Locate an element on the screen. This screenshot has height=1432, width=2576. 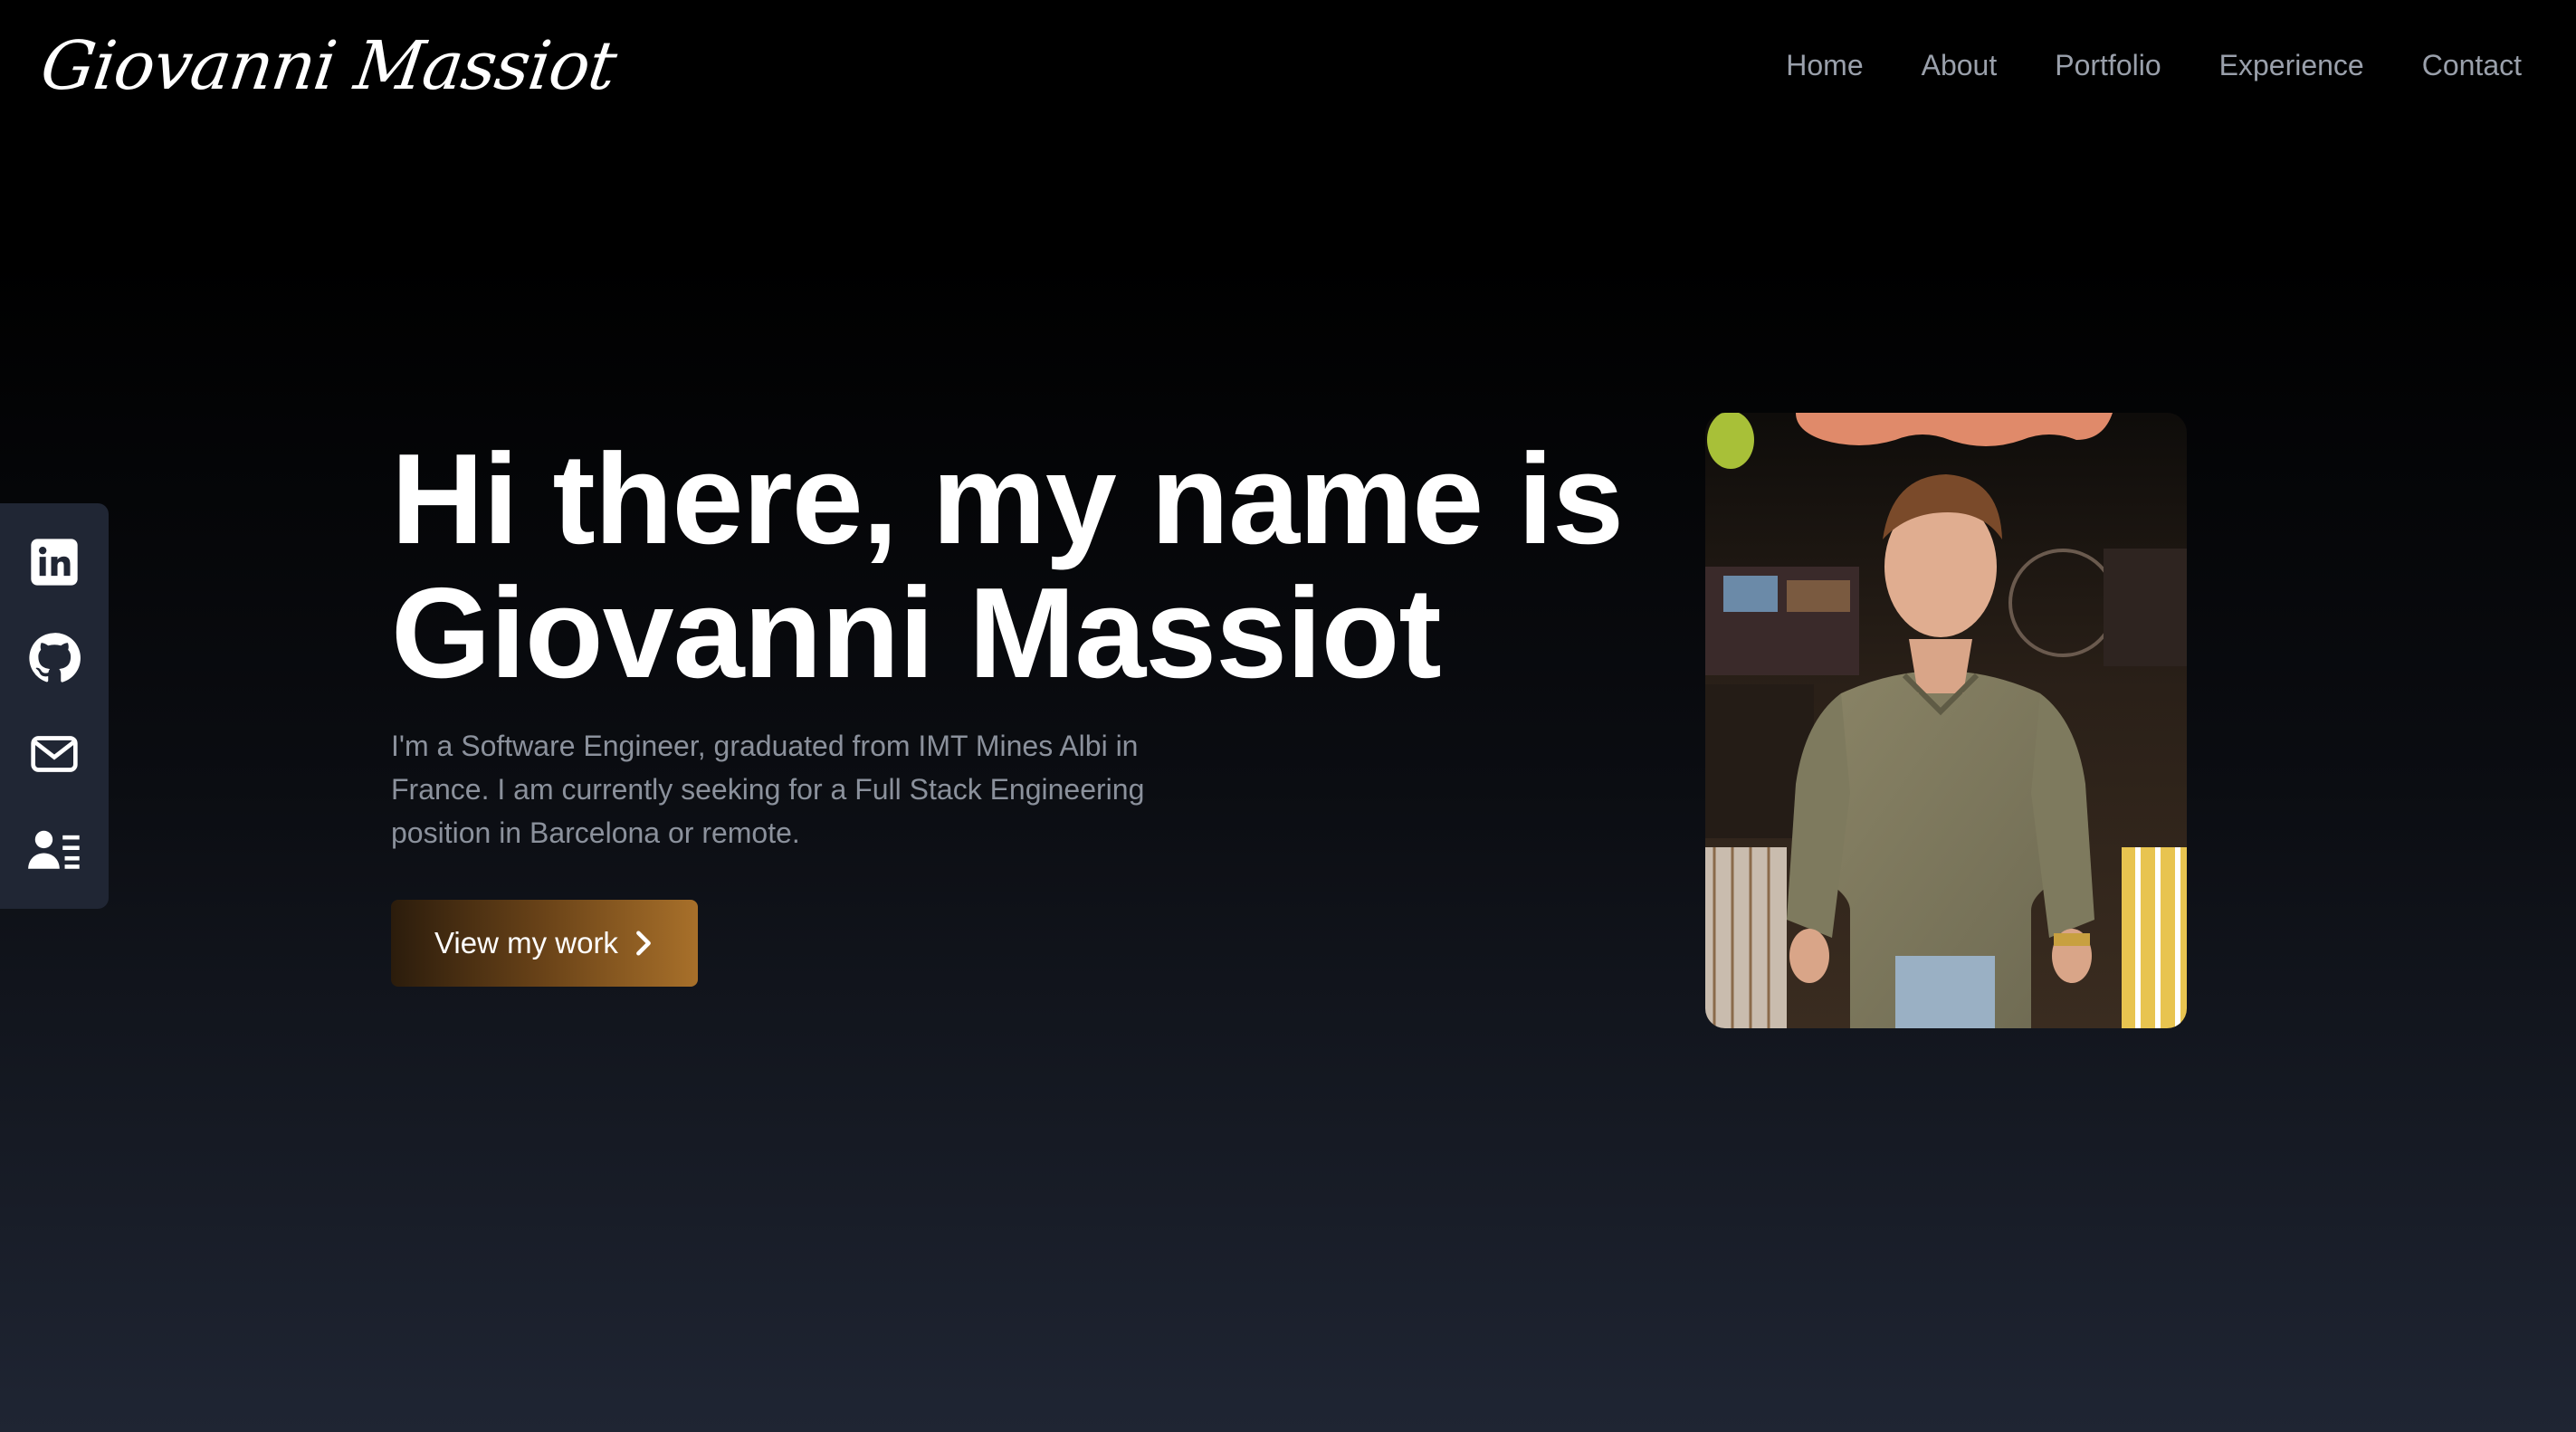
linkedin-icon is located at coordinates (54, 562).